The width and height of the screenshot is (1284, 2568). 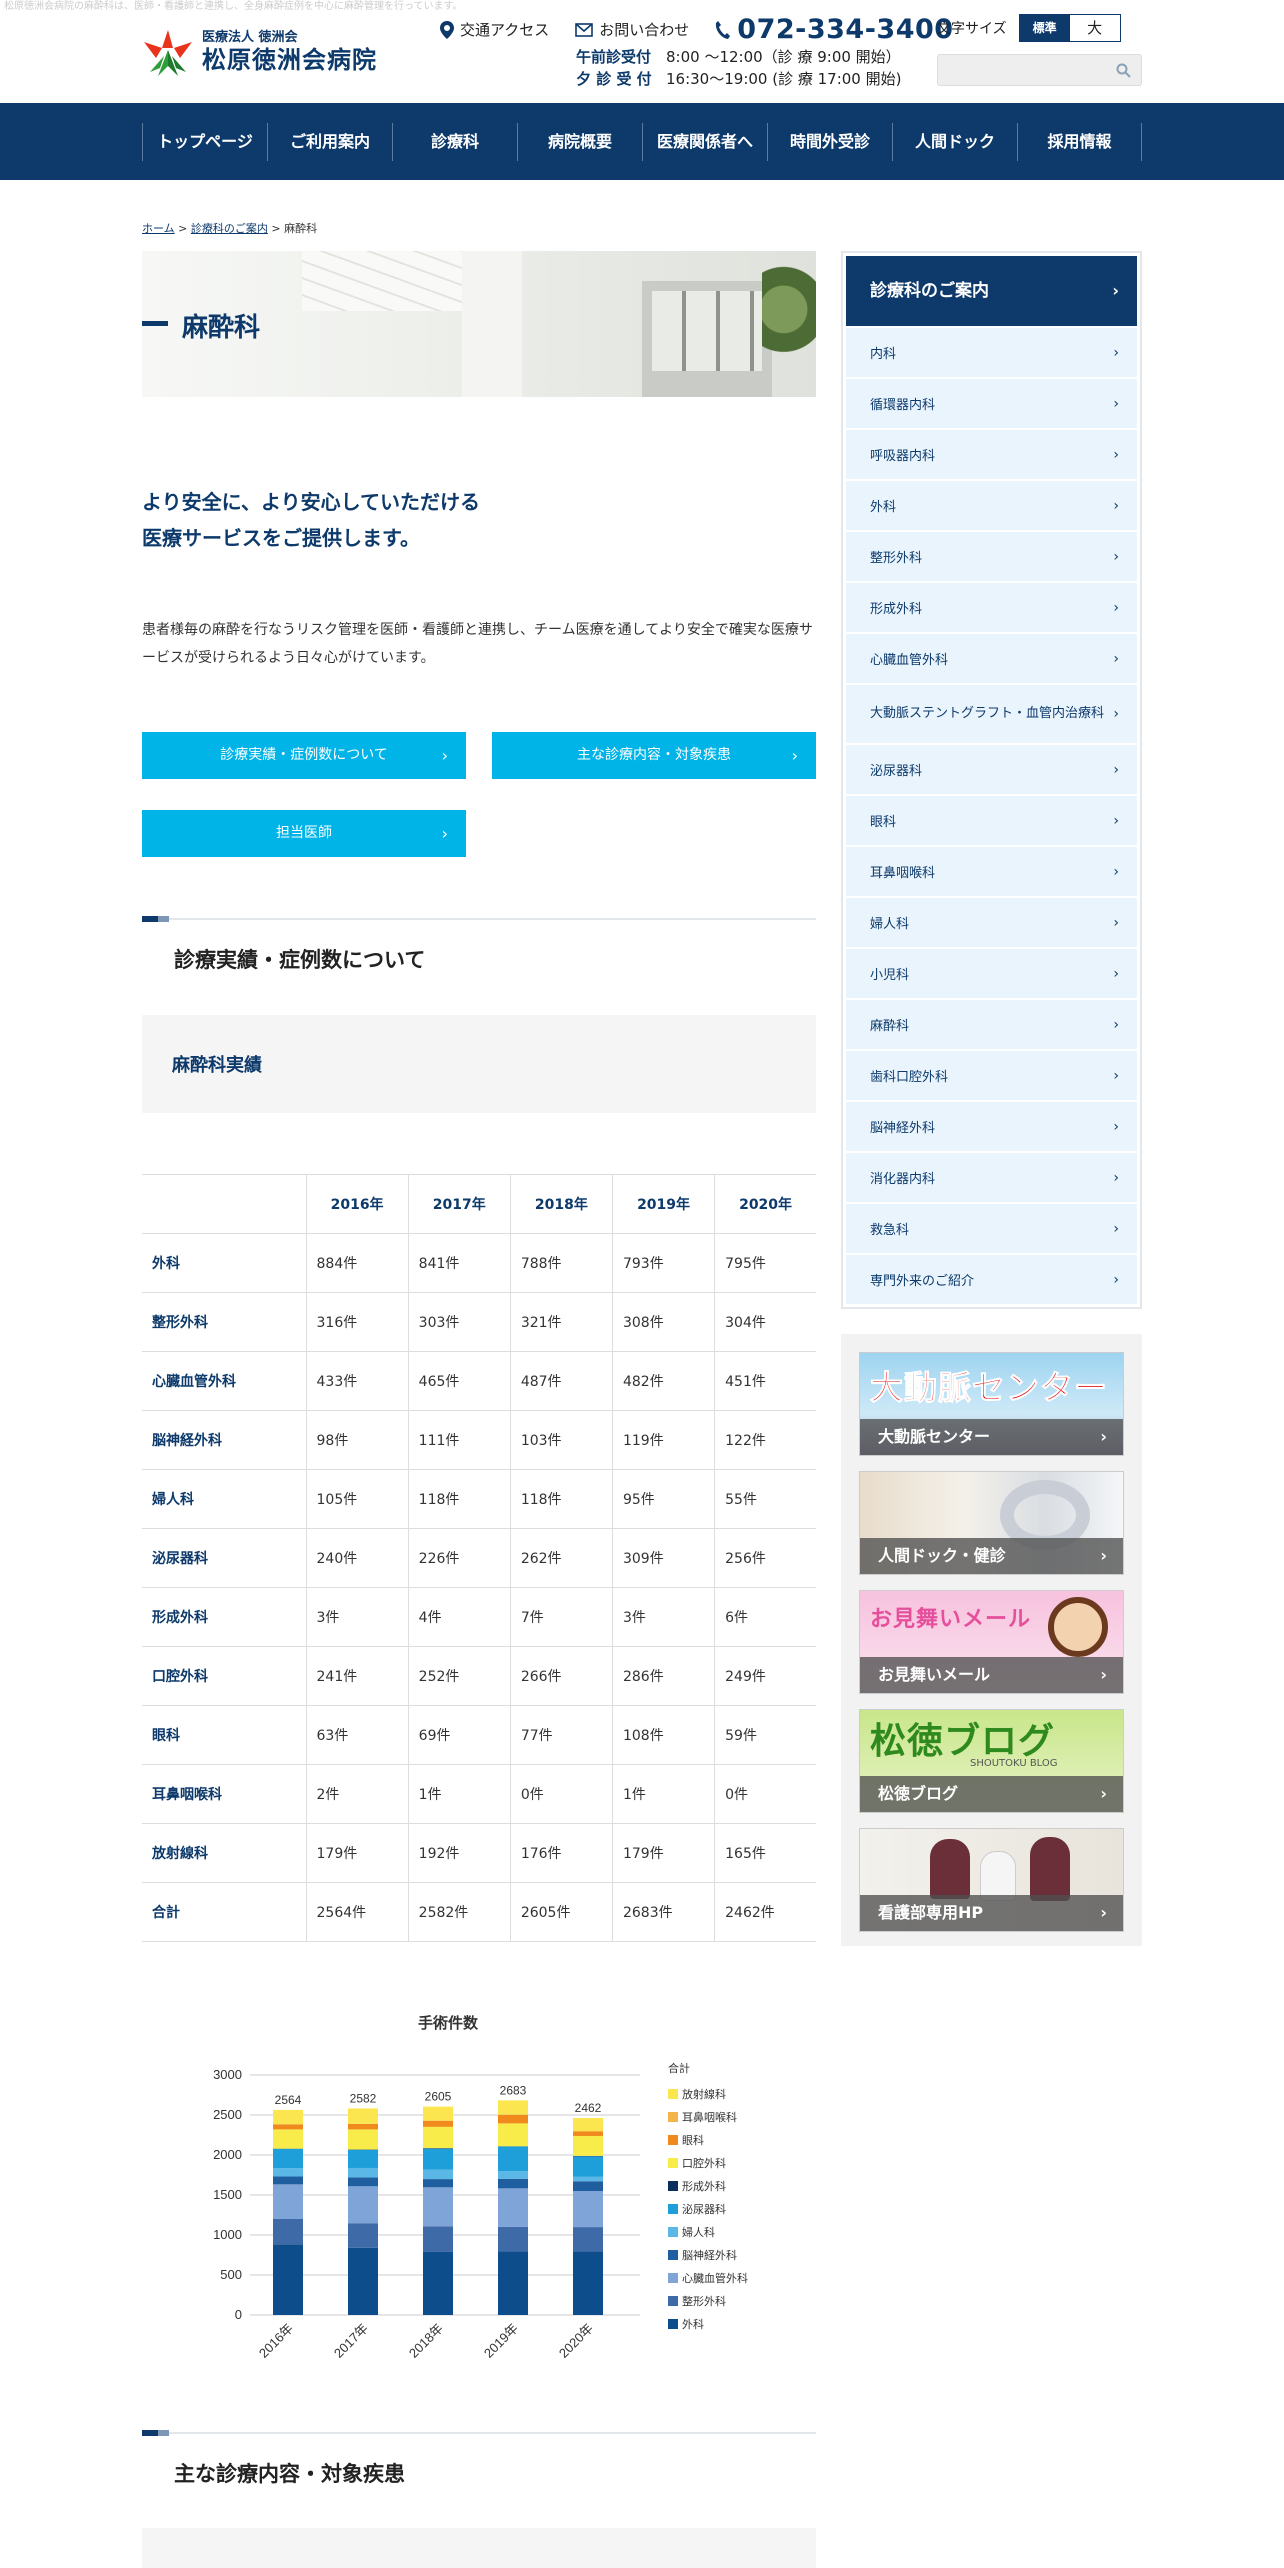 I want to click on table-cell: 252件, so click(x=459, y=1676).